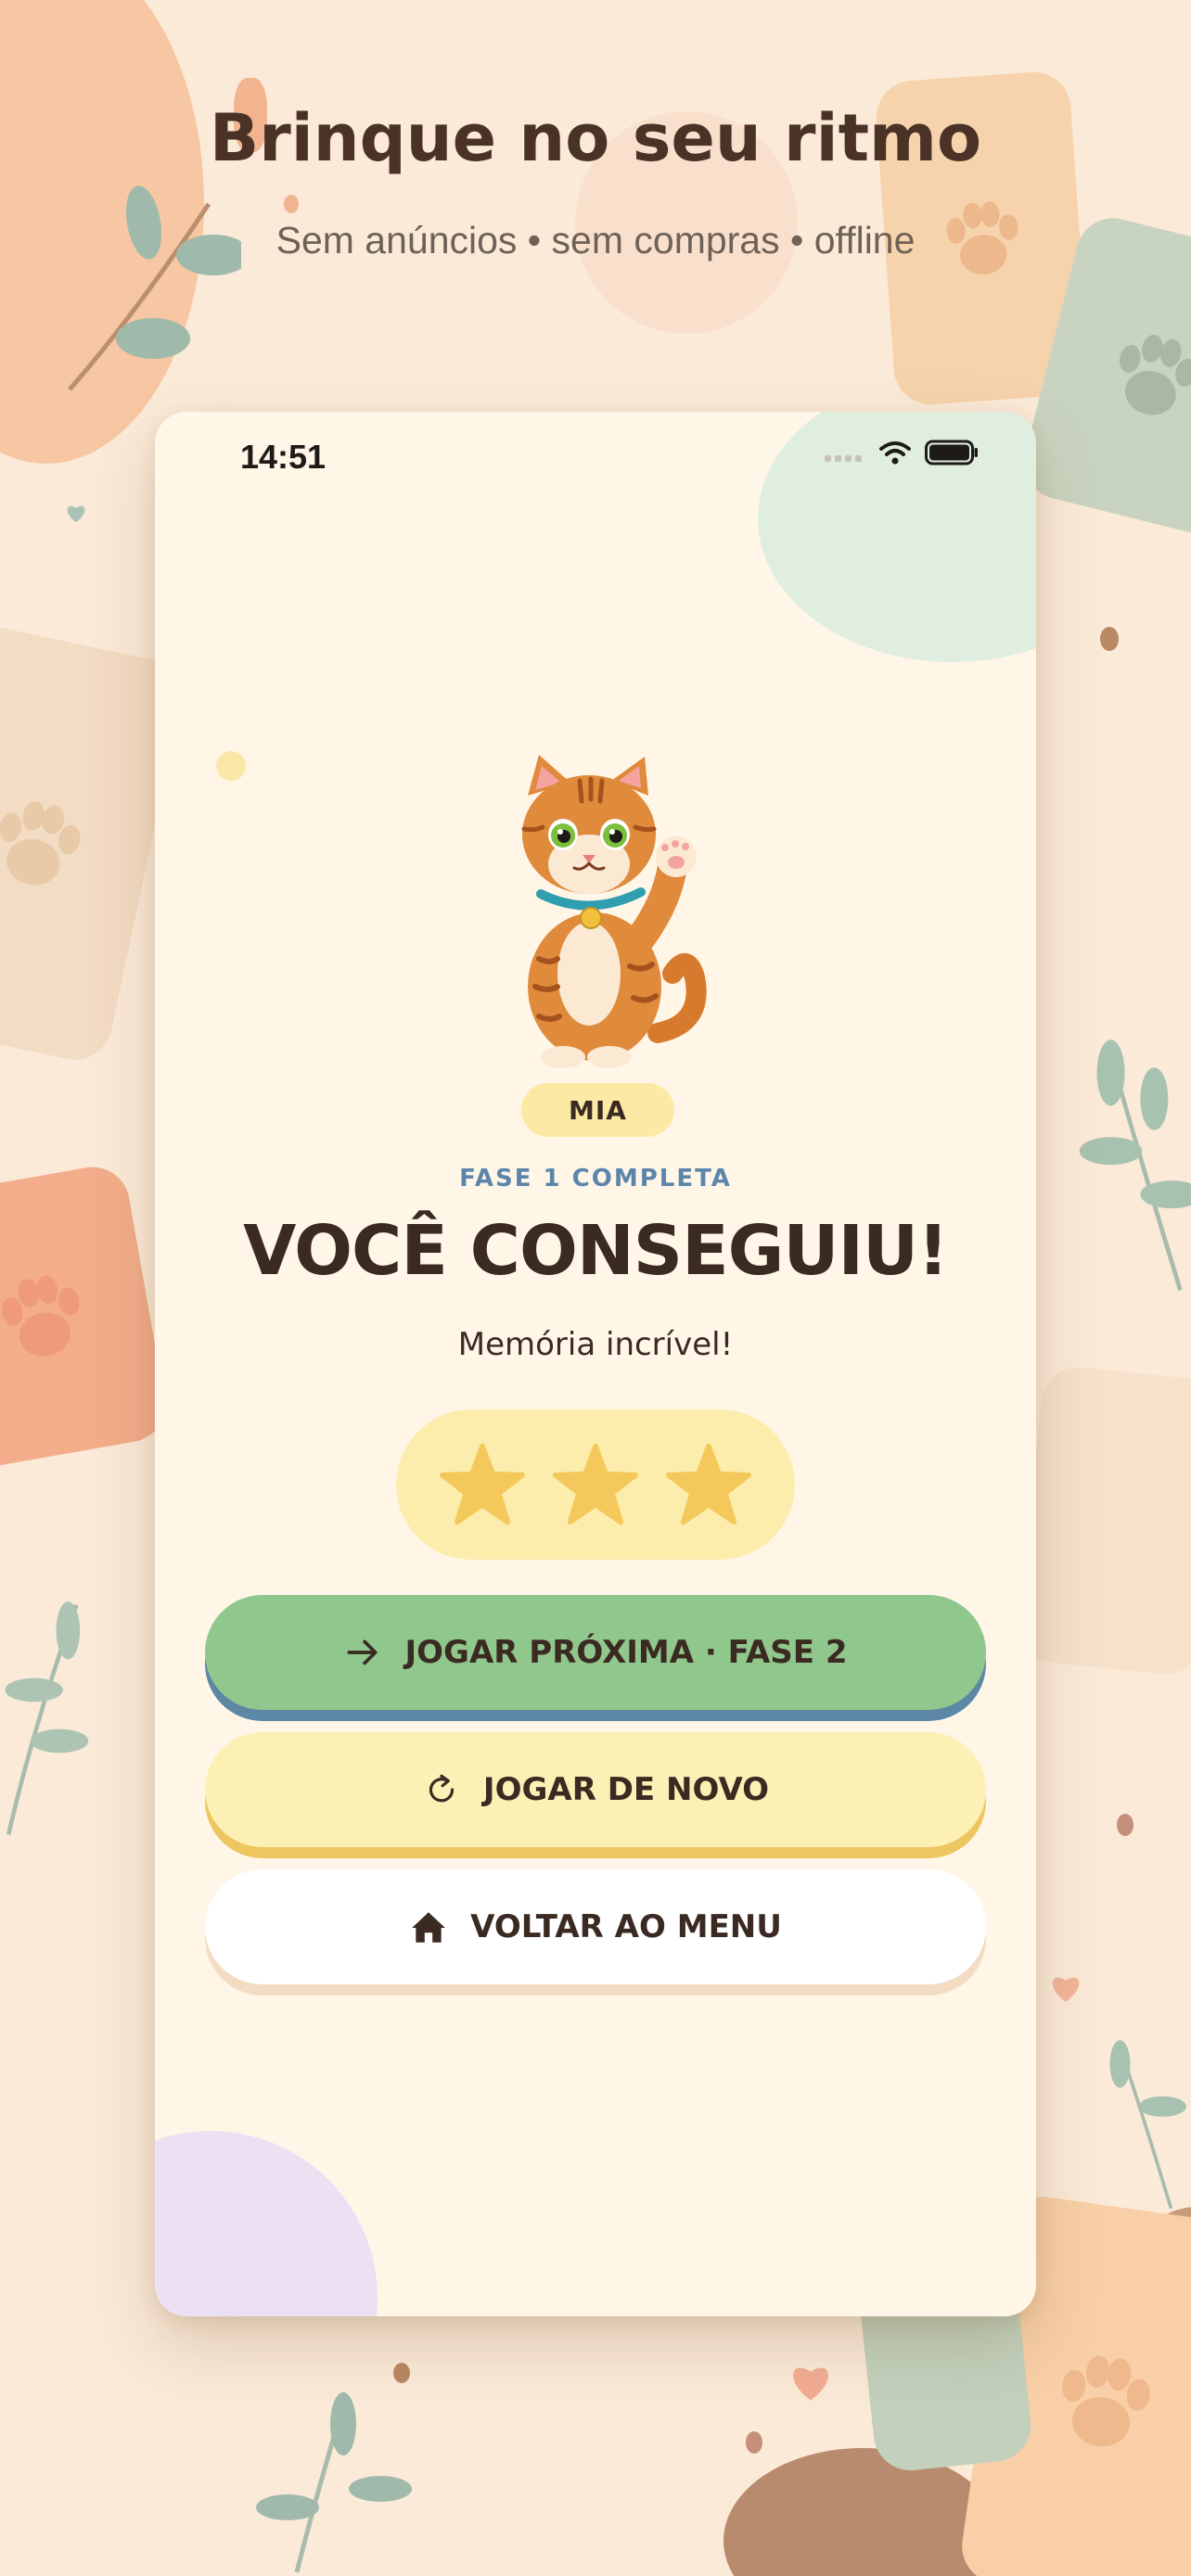  I want to click on status-icons, so click(902, 452).